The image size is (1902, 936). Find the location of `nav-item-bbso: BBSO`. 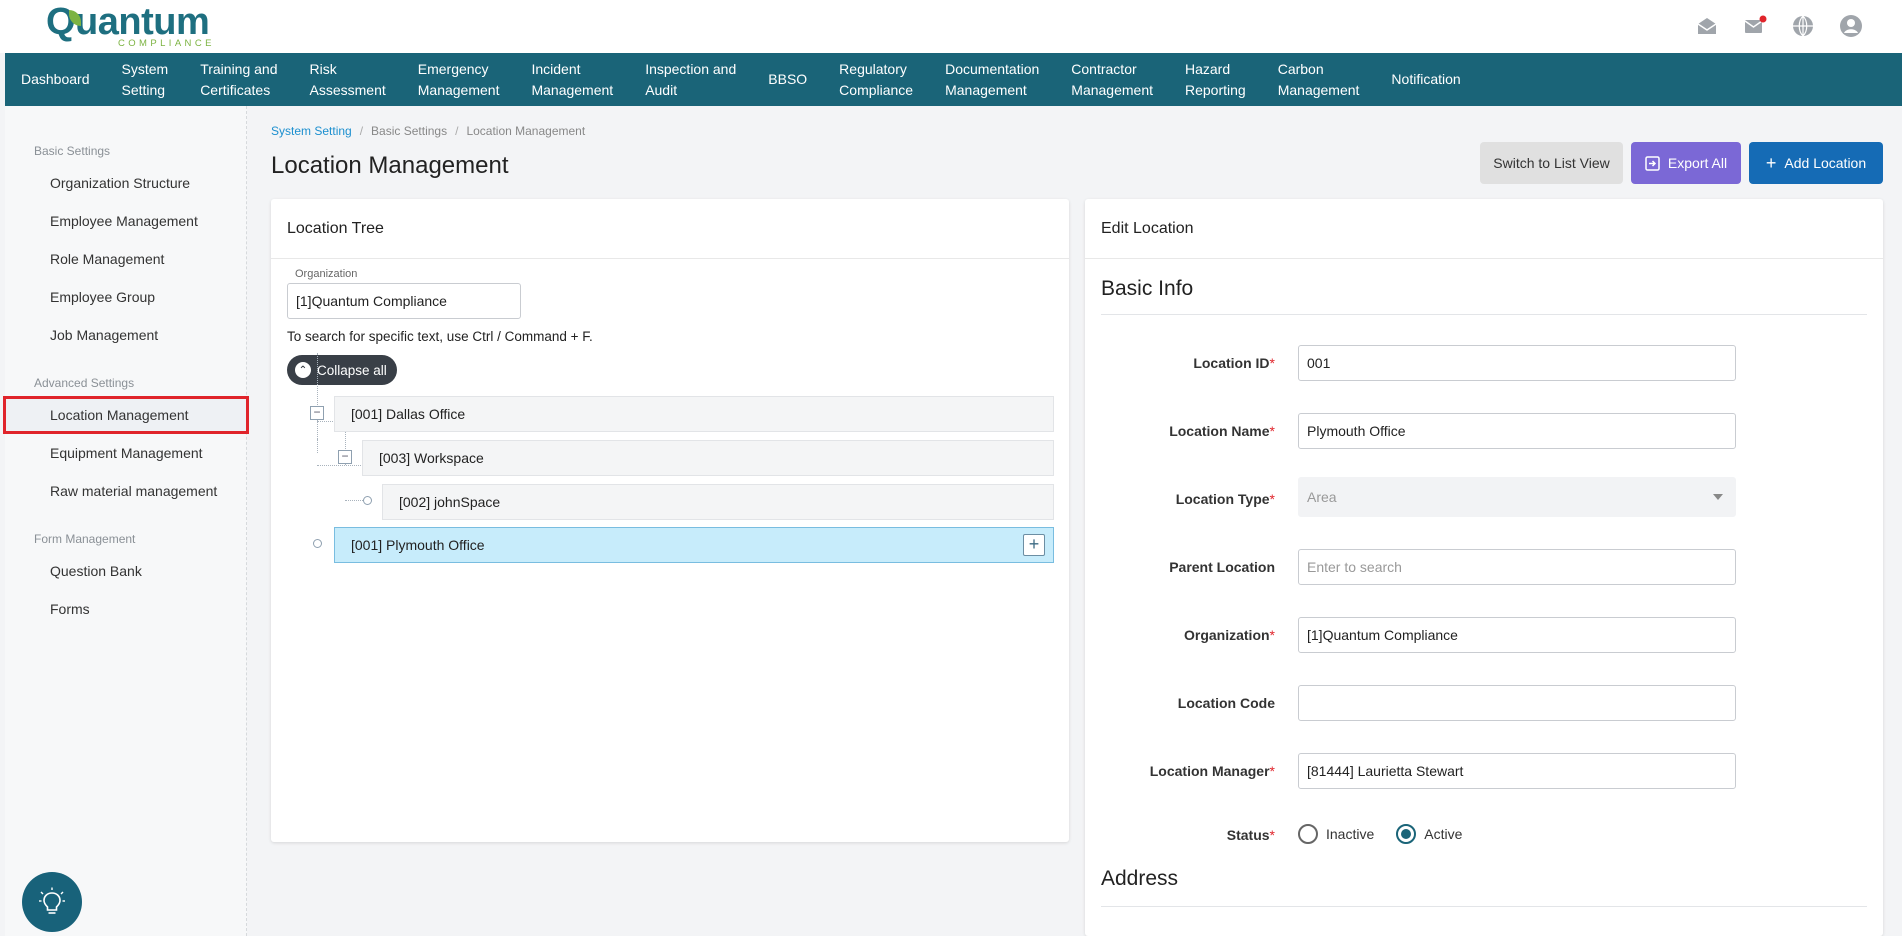

nav-item-bbso: BBSO is located at coordinates (787, 79).